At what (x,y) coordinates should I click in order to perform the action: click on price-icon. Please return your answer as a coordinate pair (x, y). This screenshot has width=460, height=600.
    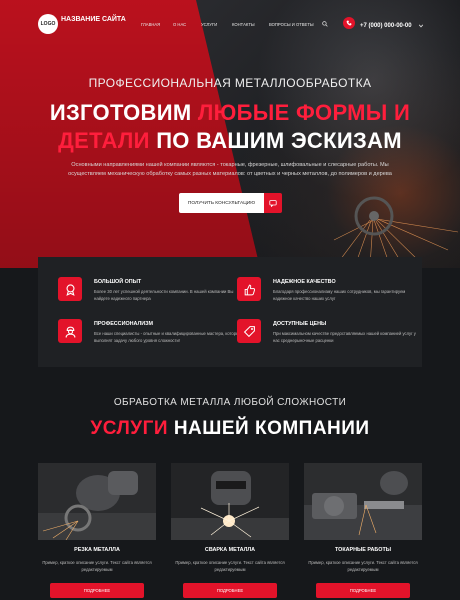
    Looking at the image, I should click on (249, 331).